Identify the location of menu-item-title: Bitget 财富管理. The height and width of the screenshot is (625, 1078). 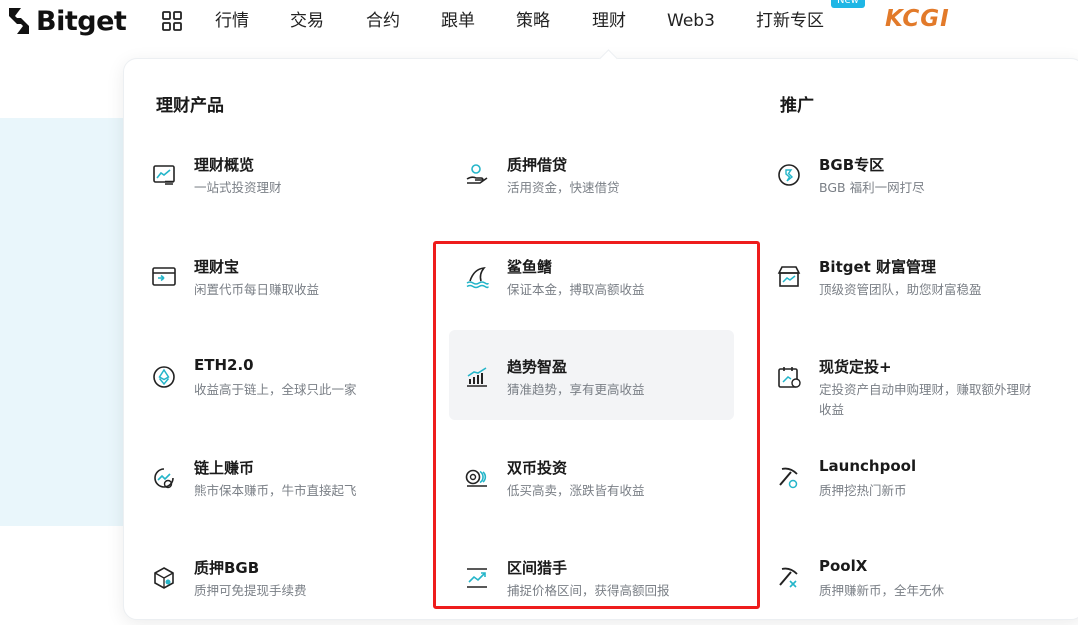
(878, 267).